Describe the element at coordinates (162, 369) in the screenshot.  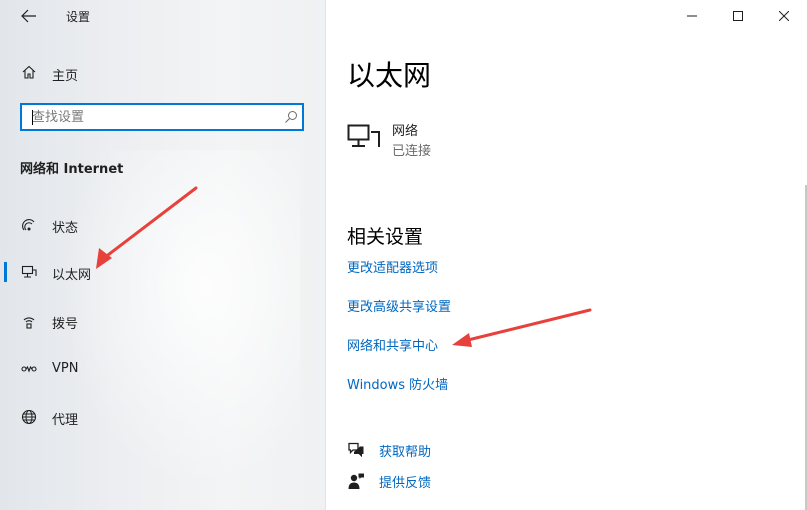
I see `sidebar-item-vpn: VPN` at that location.